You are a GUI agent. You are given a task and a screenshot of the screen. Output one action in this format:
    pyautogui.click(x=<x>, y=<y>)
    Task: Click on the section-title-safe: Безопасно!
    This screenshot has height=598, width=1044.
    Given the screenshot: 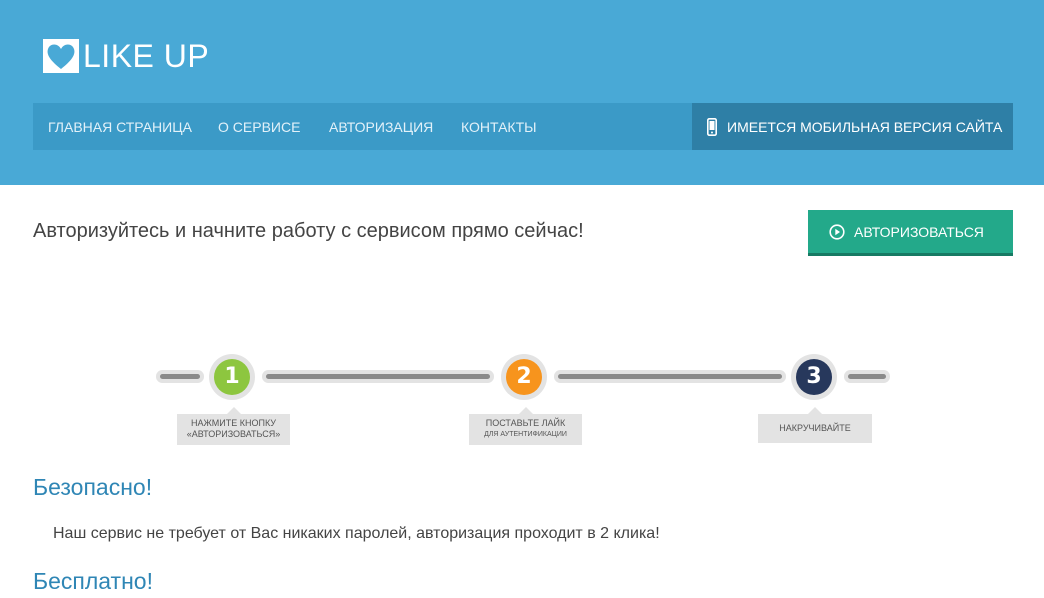 What is the action you would take?
    pyautogui.click(x=93, y=487)
    